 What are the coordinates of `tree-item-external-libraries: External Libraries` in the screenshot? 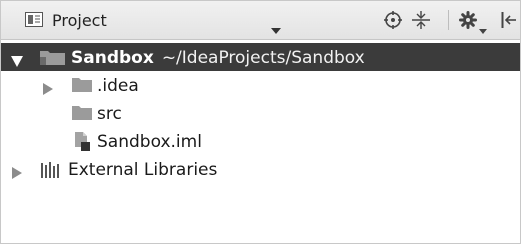 It's located at (260, 169).